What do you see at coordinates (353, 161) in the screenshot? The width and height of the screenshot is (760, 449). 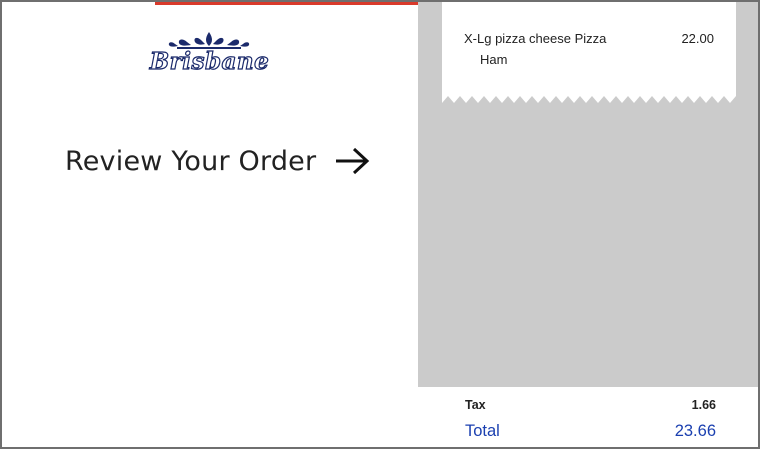 I see `arrow-right-icon` at bounding box center [353, 161].